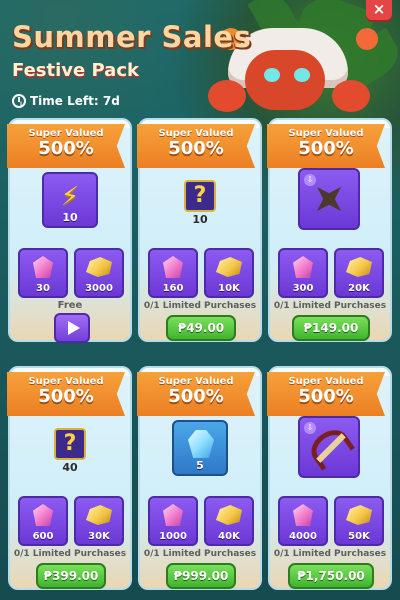  What do you see at coordinates (70, 467) in the screenshot?
I see `main-item-qty: 40` at bounding box center [70, 467].